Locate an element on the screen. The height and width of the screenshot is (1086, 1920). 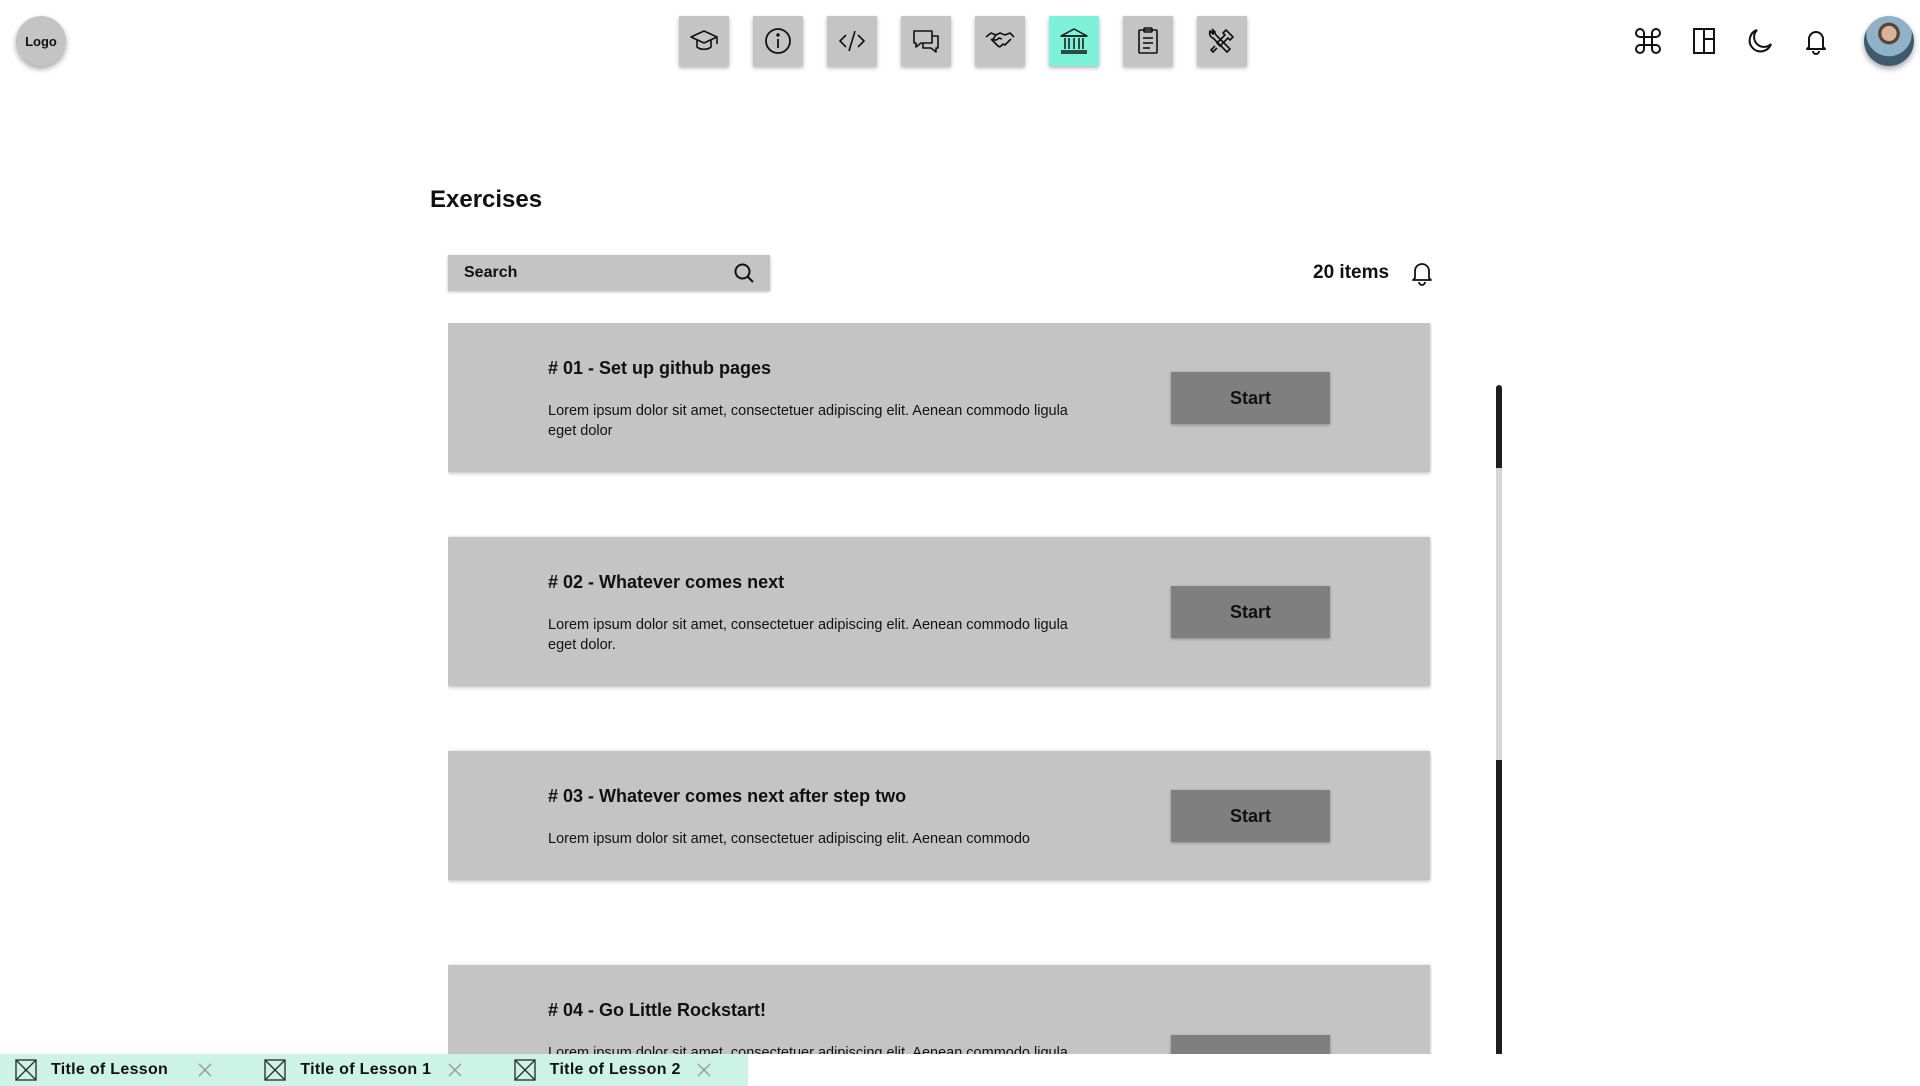
chat-icon is located at coordinates (926, 41).